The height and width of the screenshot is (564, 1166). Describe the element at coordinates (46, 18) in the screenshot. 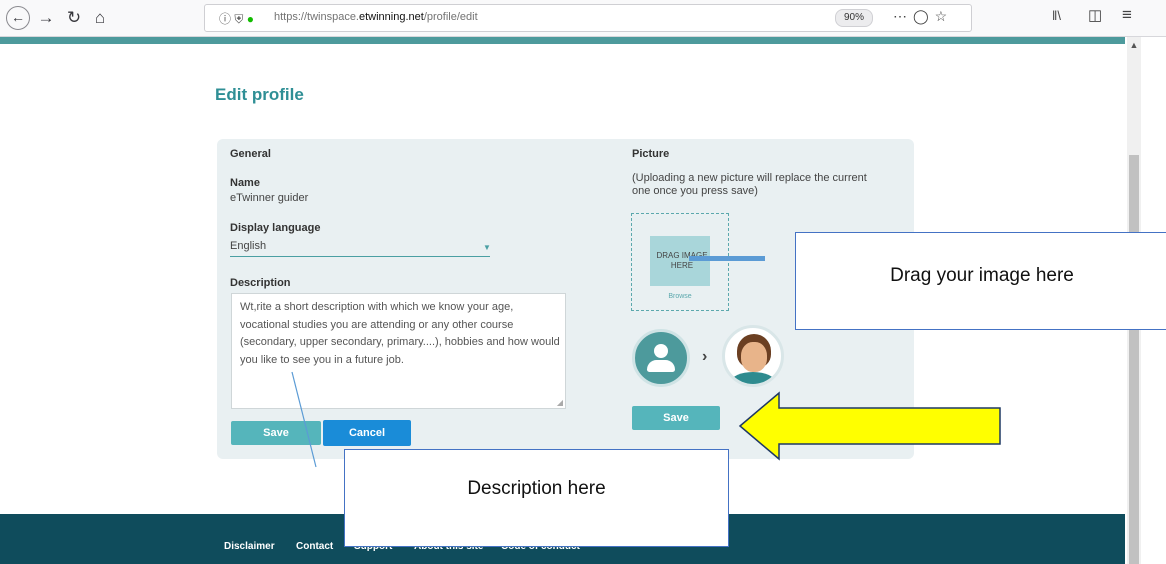

I see `forward-arrow-icon: →` at that location.